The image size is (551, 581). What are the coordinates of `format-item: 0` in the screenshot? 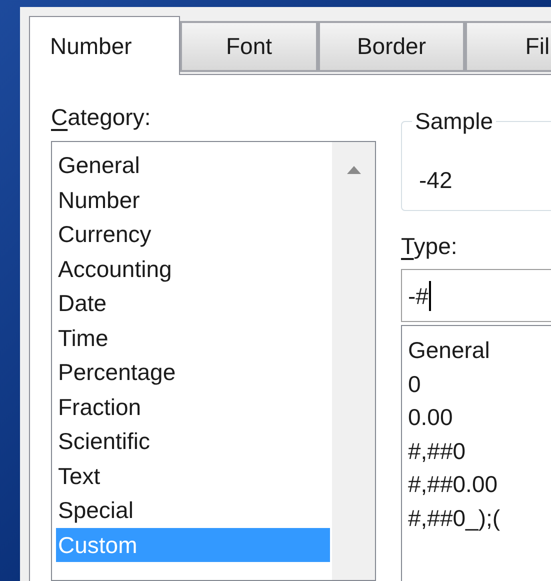 It's located at (414, 384).